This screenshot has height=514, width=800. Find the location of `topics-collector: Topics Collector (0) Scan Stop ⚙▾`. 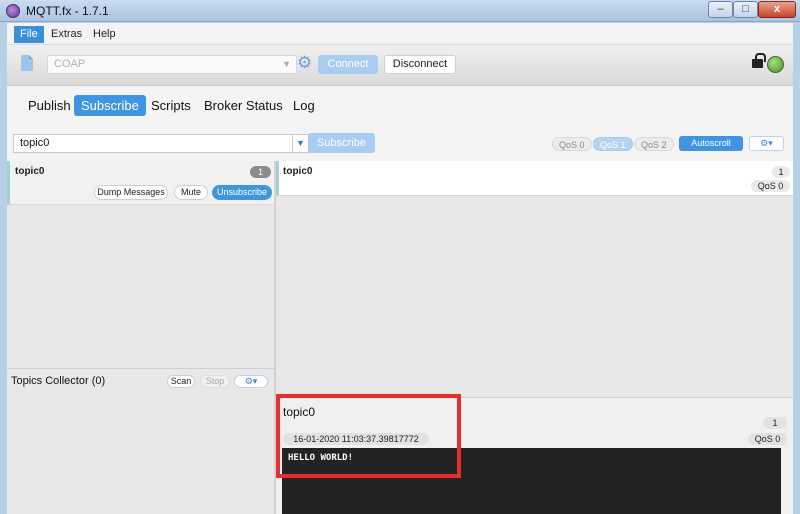

topics-collector: Topics Collector (0) Scan Stop ⚙▾ is located at coordinates (140, 441).